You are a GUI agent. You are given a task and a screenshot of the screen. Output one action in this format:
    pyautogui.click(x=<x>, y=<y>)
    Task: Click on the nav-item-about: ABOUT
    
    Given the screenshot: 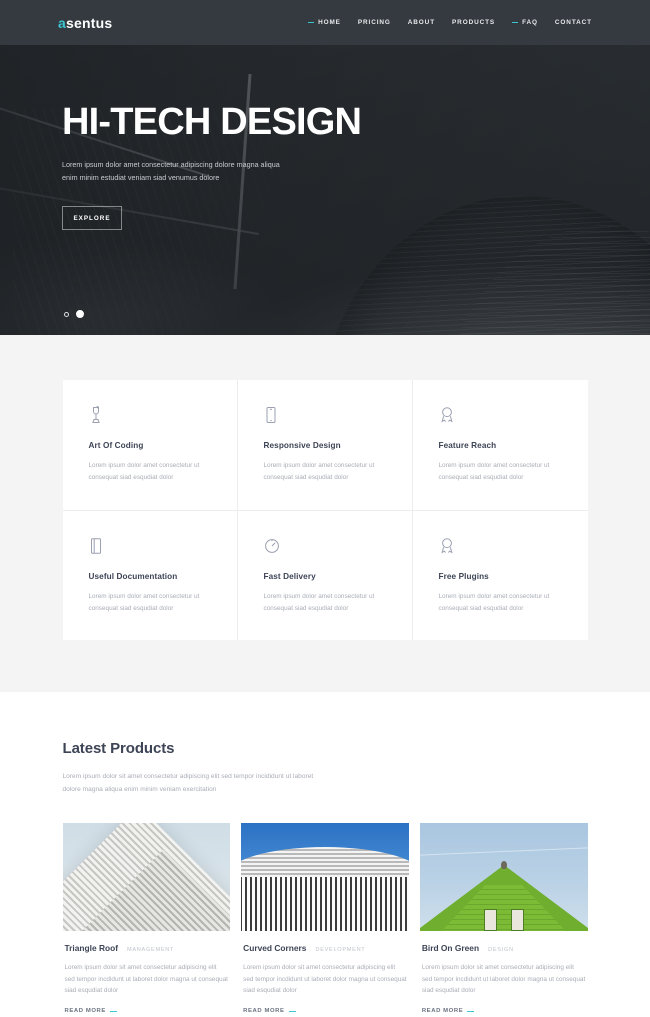 What is the action you would take?
    pyautogui.click(x=421, y=22)
    